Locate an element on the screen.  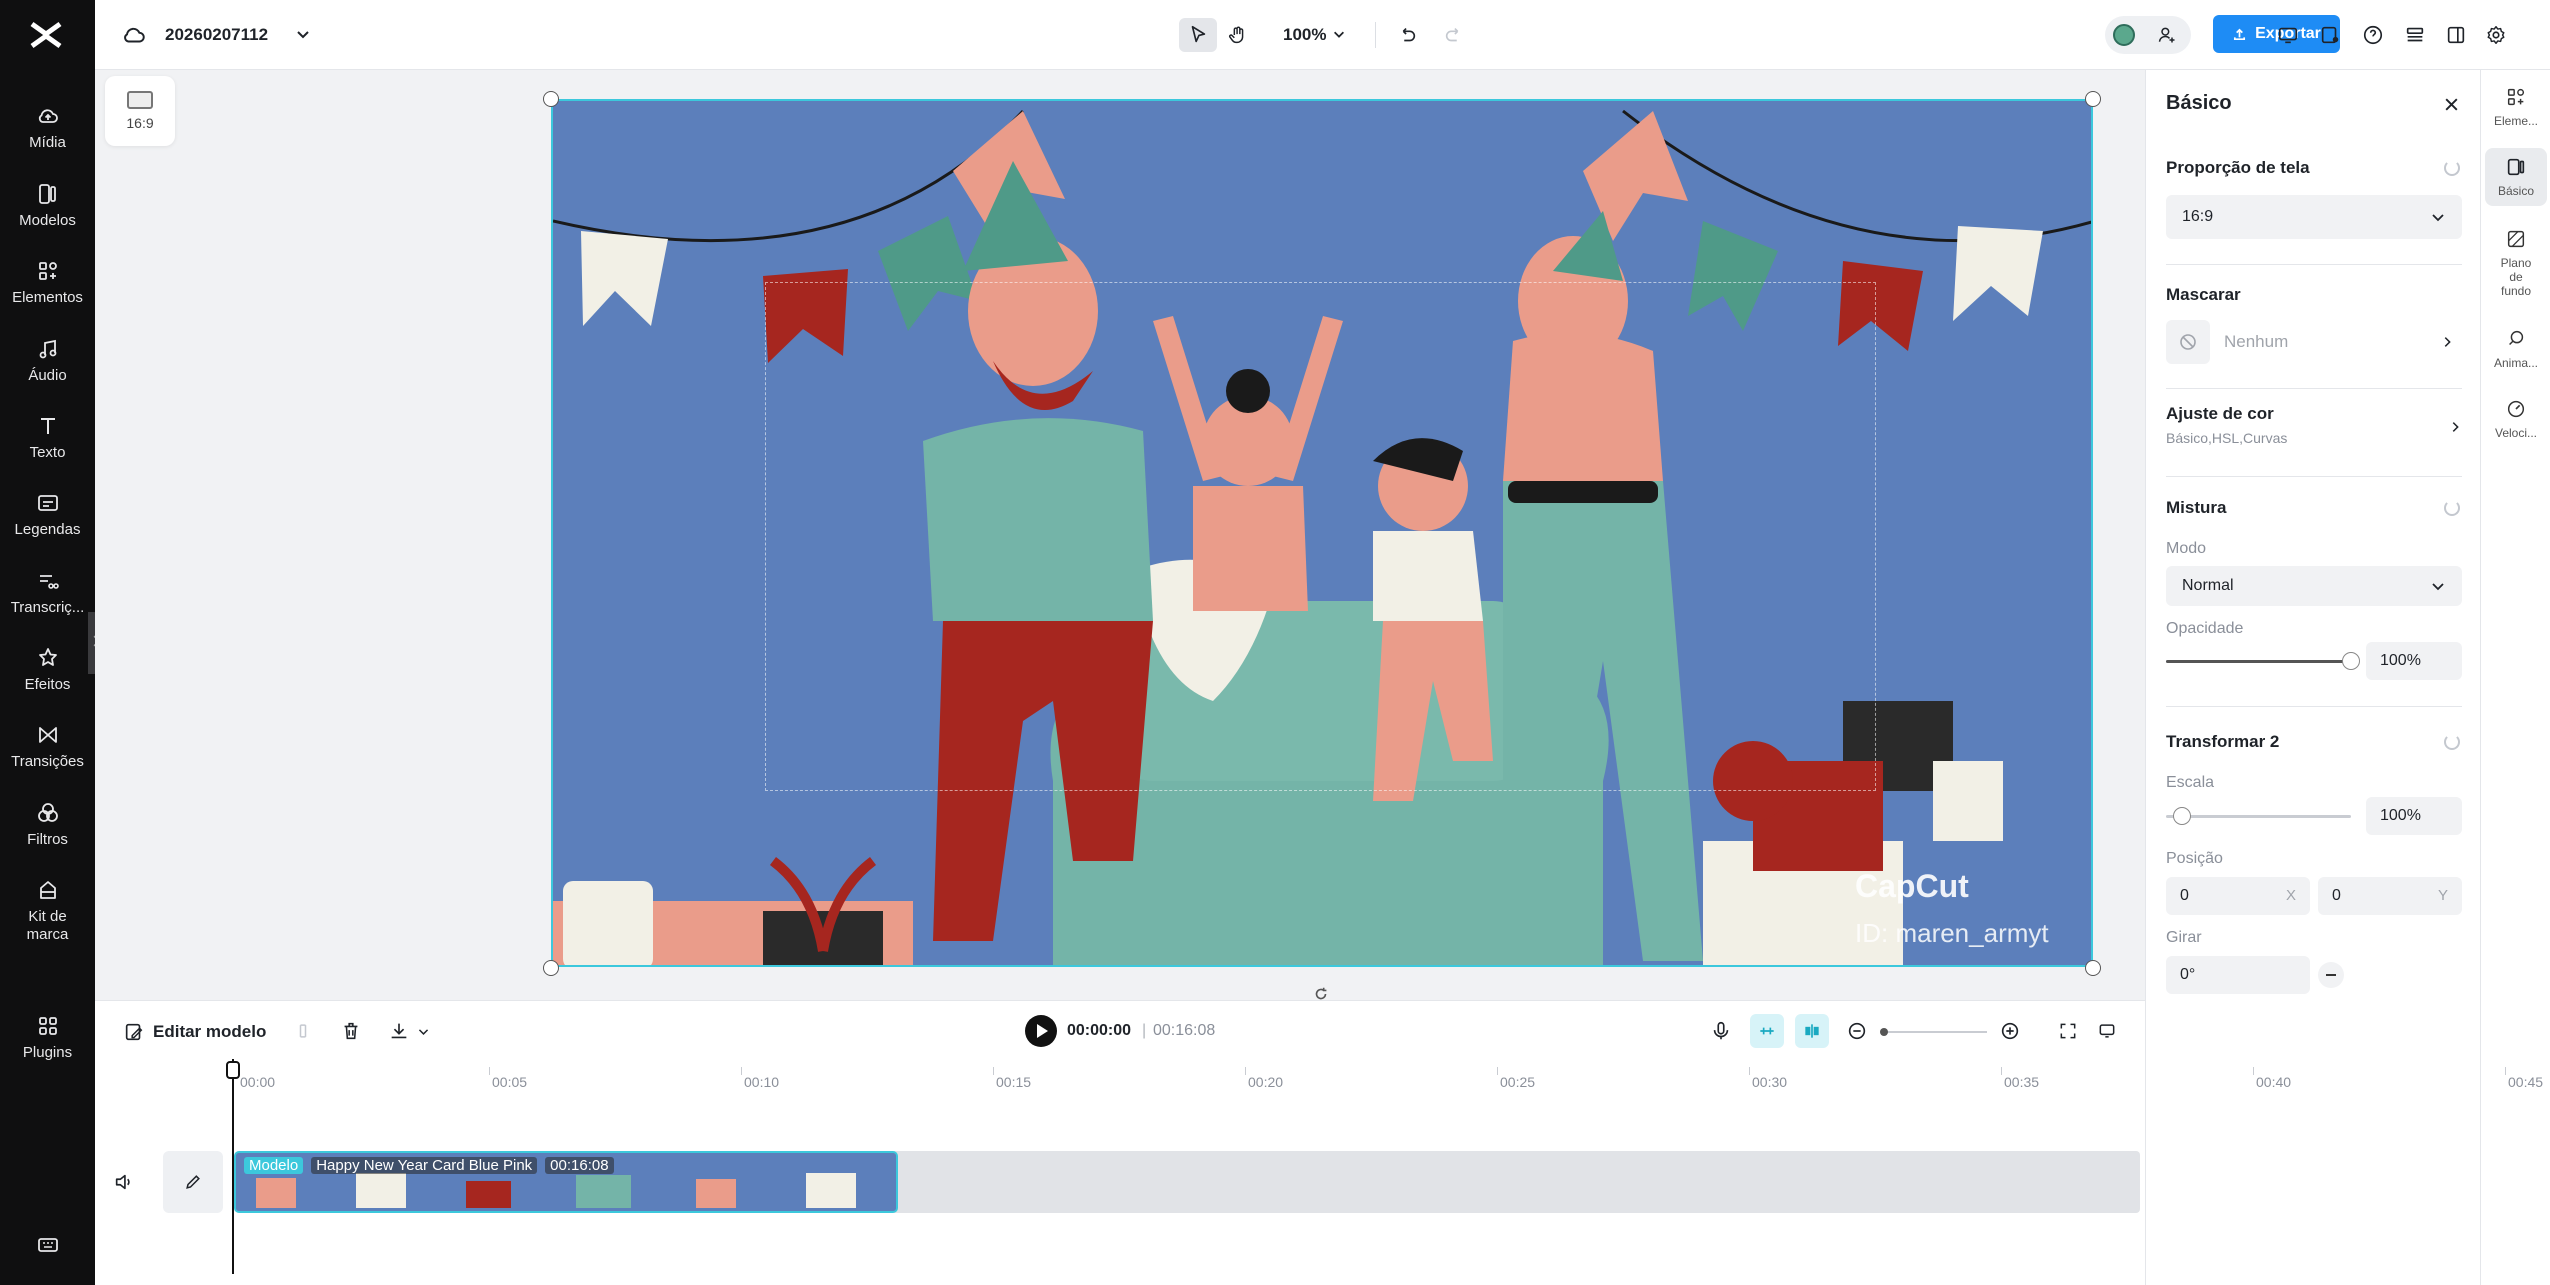
opacity-input: 100% is located at coordinates (2414, 661).